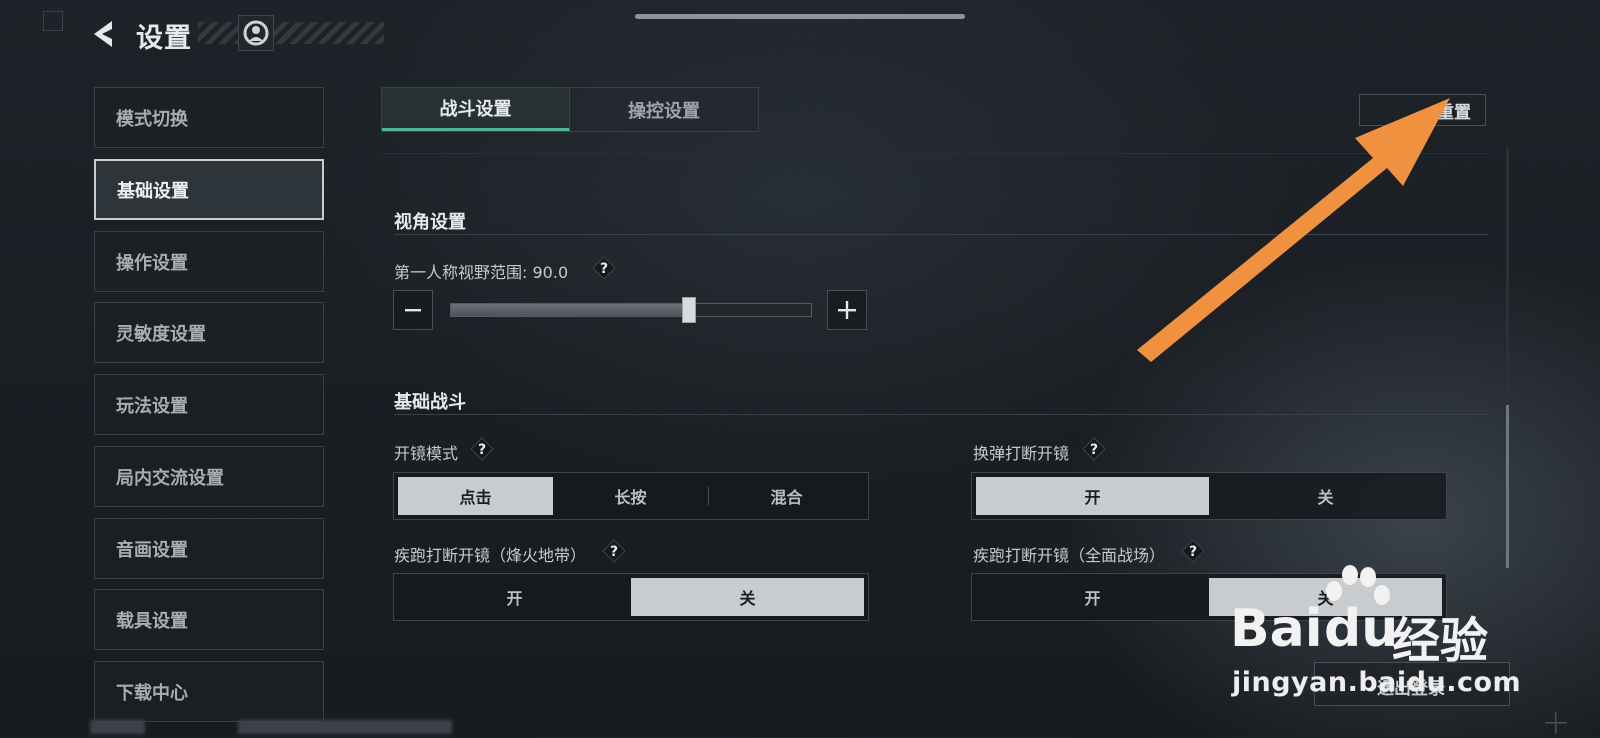  Describe the element at coordinates (1556, 723) in the screenshot. I see `corner-plus-decoration` at that location.